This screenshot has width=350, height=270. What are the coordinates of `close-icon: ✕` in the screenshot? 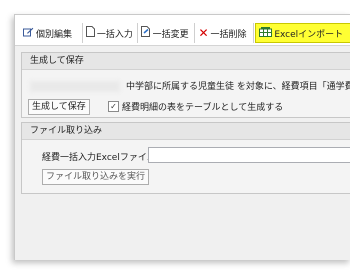 It's located at (203, 33).